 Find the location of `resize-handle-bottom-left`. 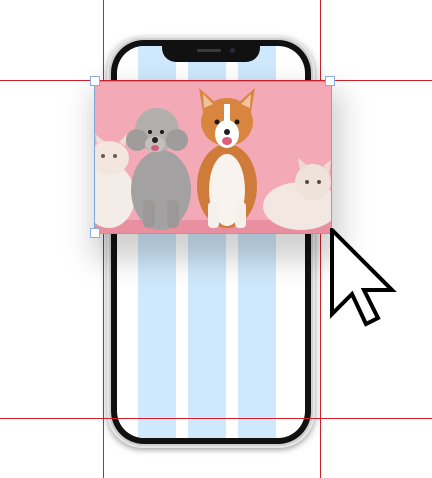

resize-handle-bottom-left is located at coordinates (95, 233).